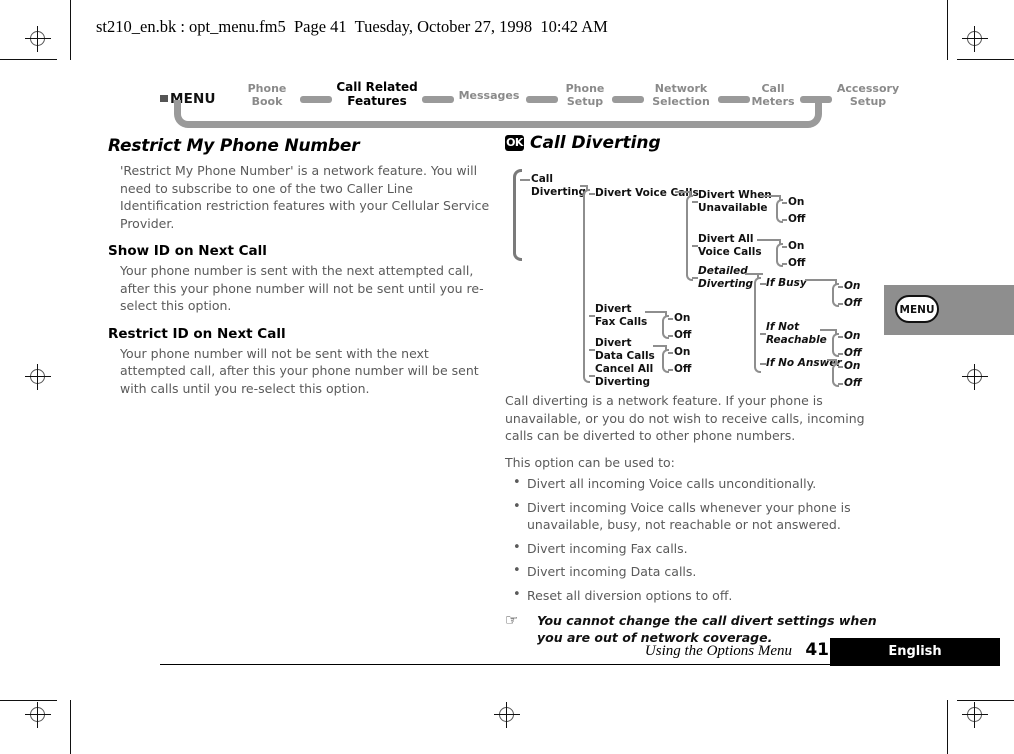 The image size is (1014, 754). Describe the element at coordinates (234, 146) in the screenshot. I see `page-title-restrict-my-phone-number: Restrict My Phone Number` at that location.